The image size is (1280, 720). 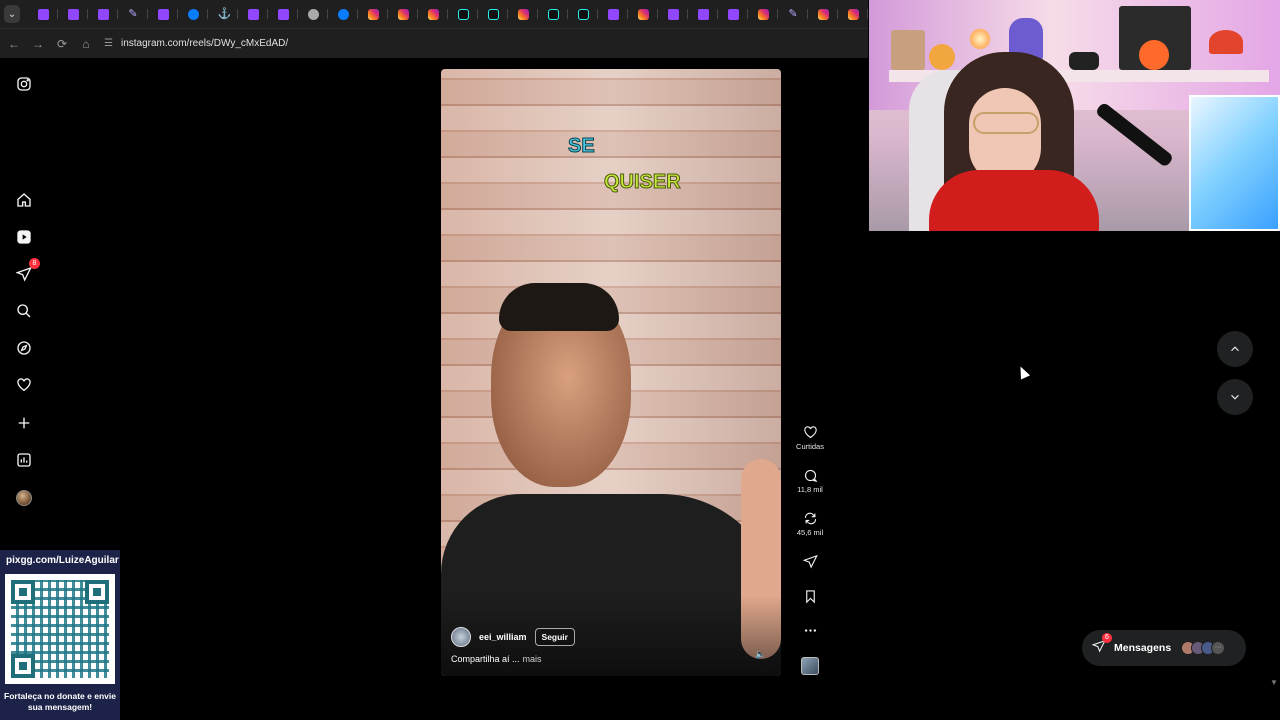 What do you see at coordinates (810, 561) in the screenshot?
I see `share-action` at bounding box center [810, 561].